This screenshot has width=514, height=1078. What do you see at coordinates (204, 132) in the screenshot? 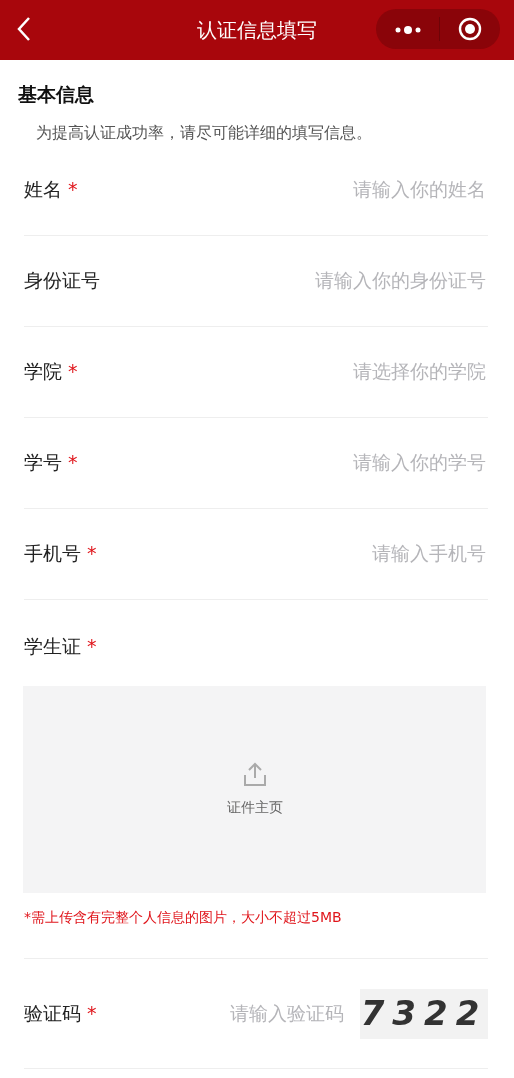
I see `hint-text: 为提高认证成功率，请尽可能详细的填写信息。` at bounding box center [204, 132].